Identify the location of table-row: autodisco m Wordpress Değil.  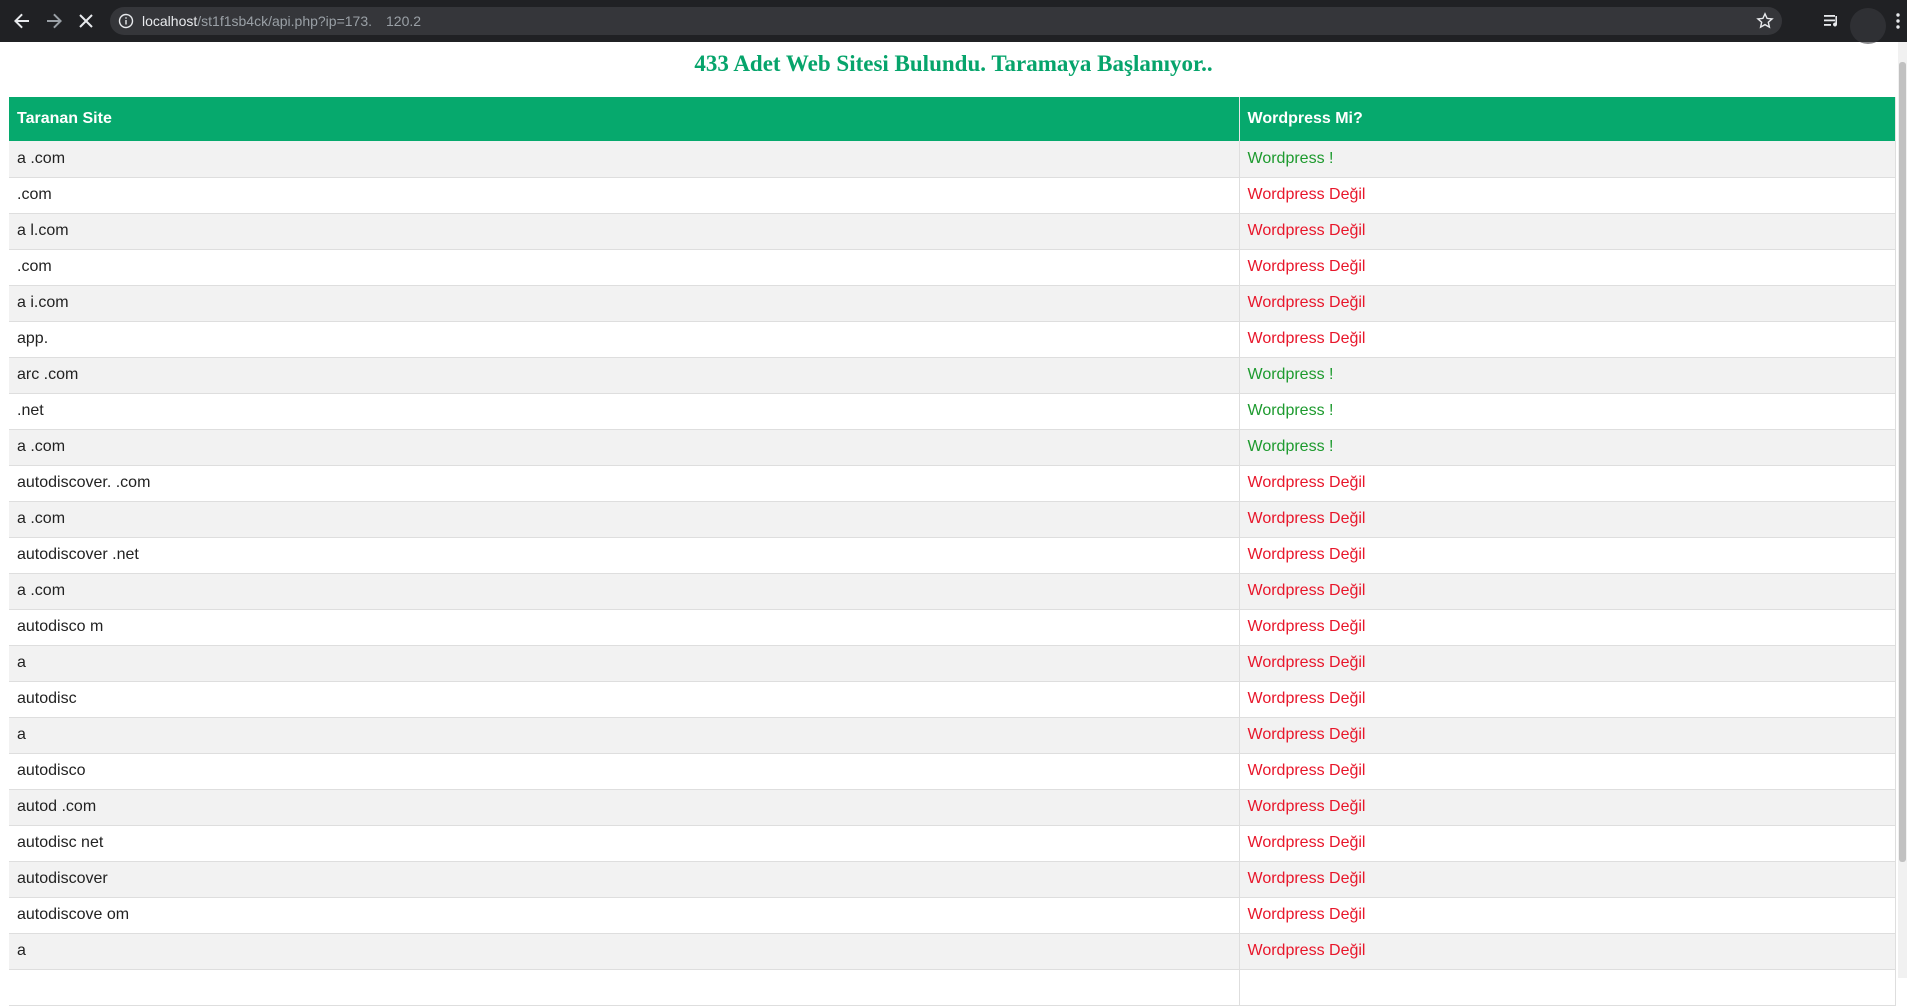
(952, 627).